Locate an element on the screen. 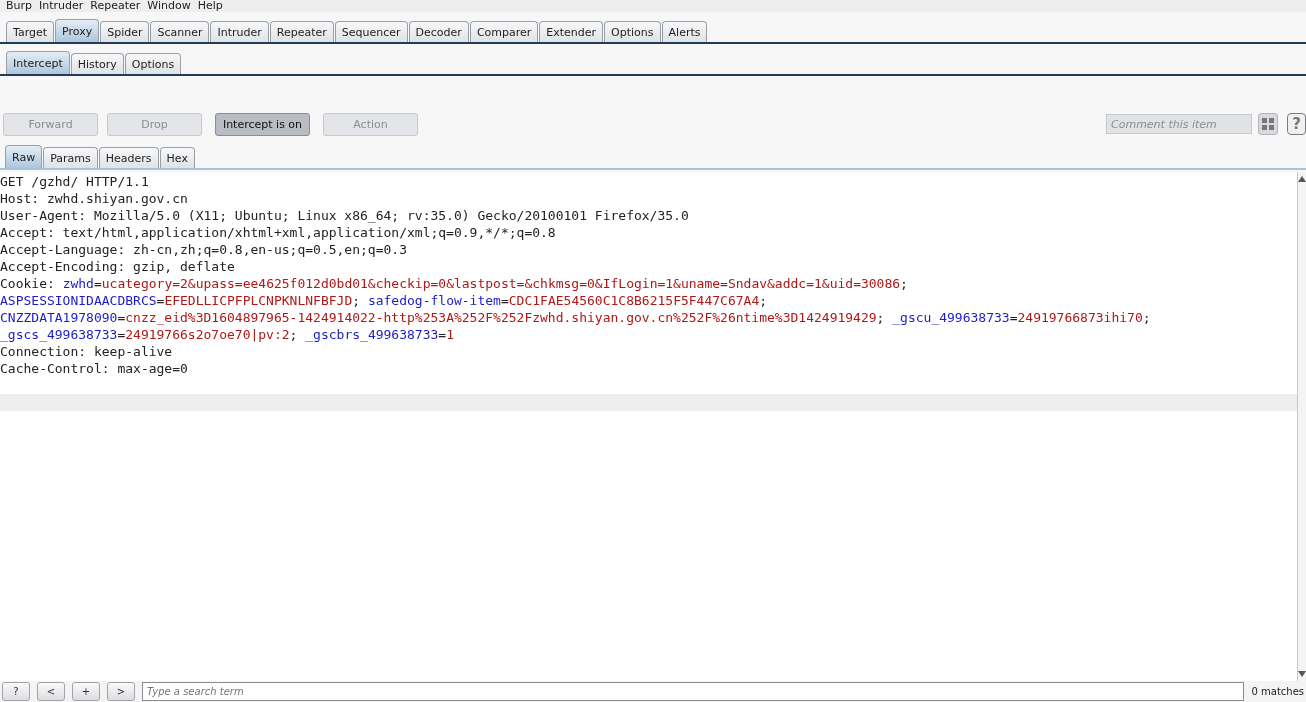 The width and height of the screenshot is (1306, 702). message-tab: Hex is located at coordinates (177, 157).